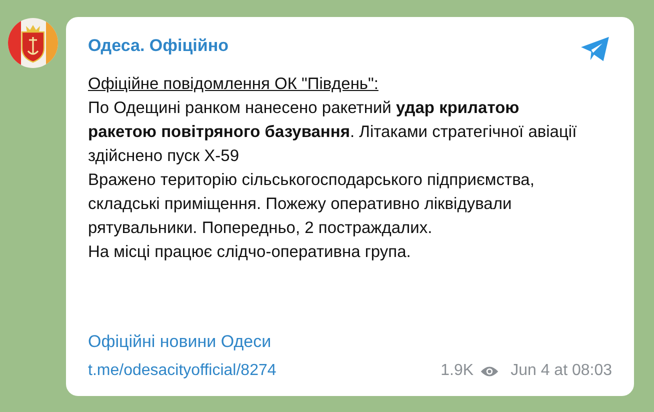 This screenshot has height=412, width=654. What do you see at coordinates (312, 204) in the screenshot?
I see `message-text: Вражено територію сільськогосподарського підприємства, складські приміщення. Пожежу оперативно ліквідували рятувальники. Попередньо, 2 постраждалих.` at bounding box center [312, 204].